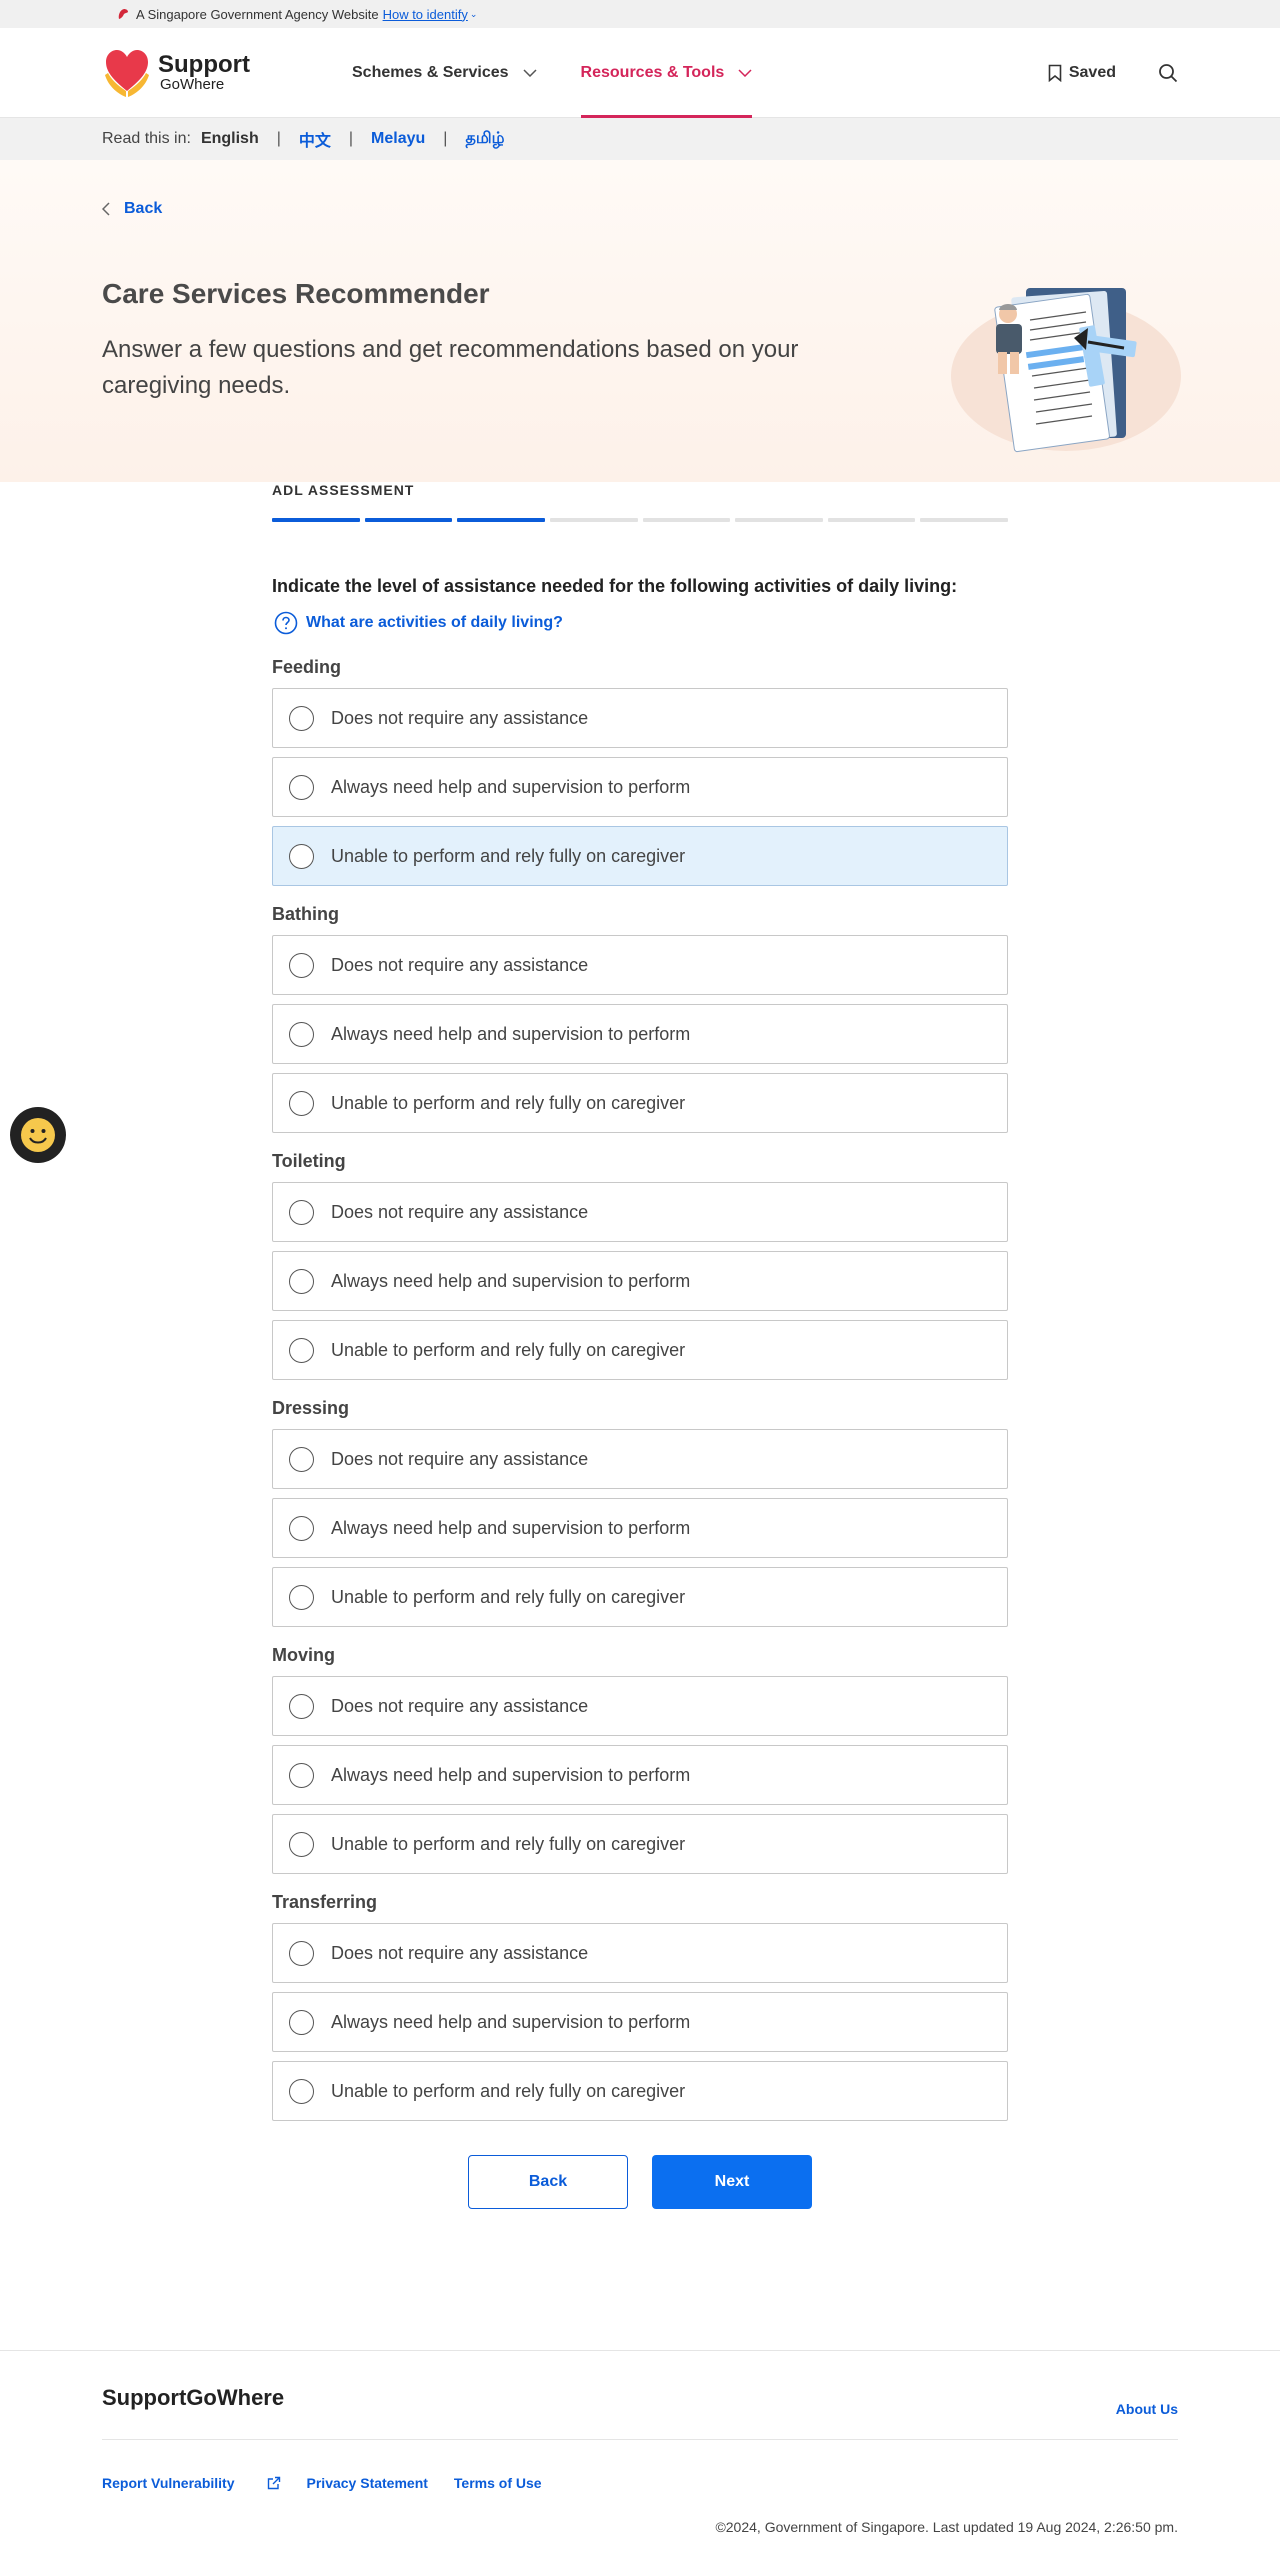  What do you see at coordinates (367, 2483) in the screenshot?
I see `privacy-statement-link: Privacy Statement` at bounding box center [367, 2483].